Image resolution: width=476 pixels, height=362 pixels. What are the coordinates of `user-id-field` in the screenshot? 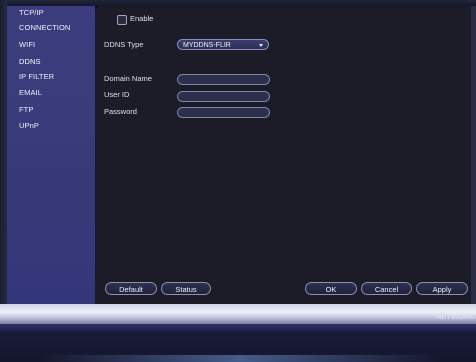 It's located at (223, 96).